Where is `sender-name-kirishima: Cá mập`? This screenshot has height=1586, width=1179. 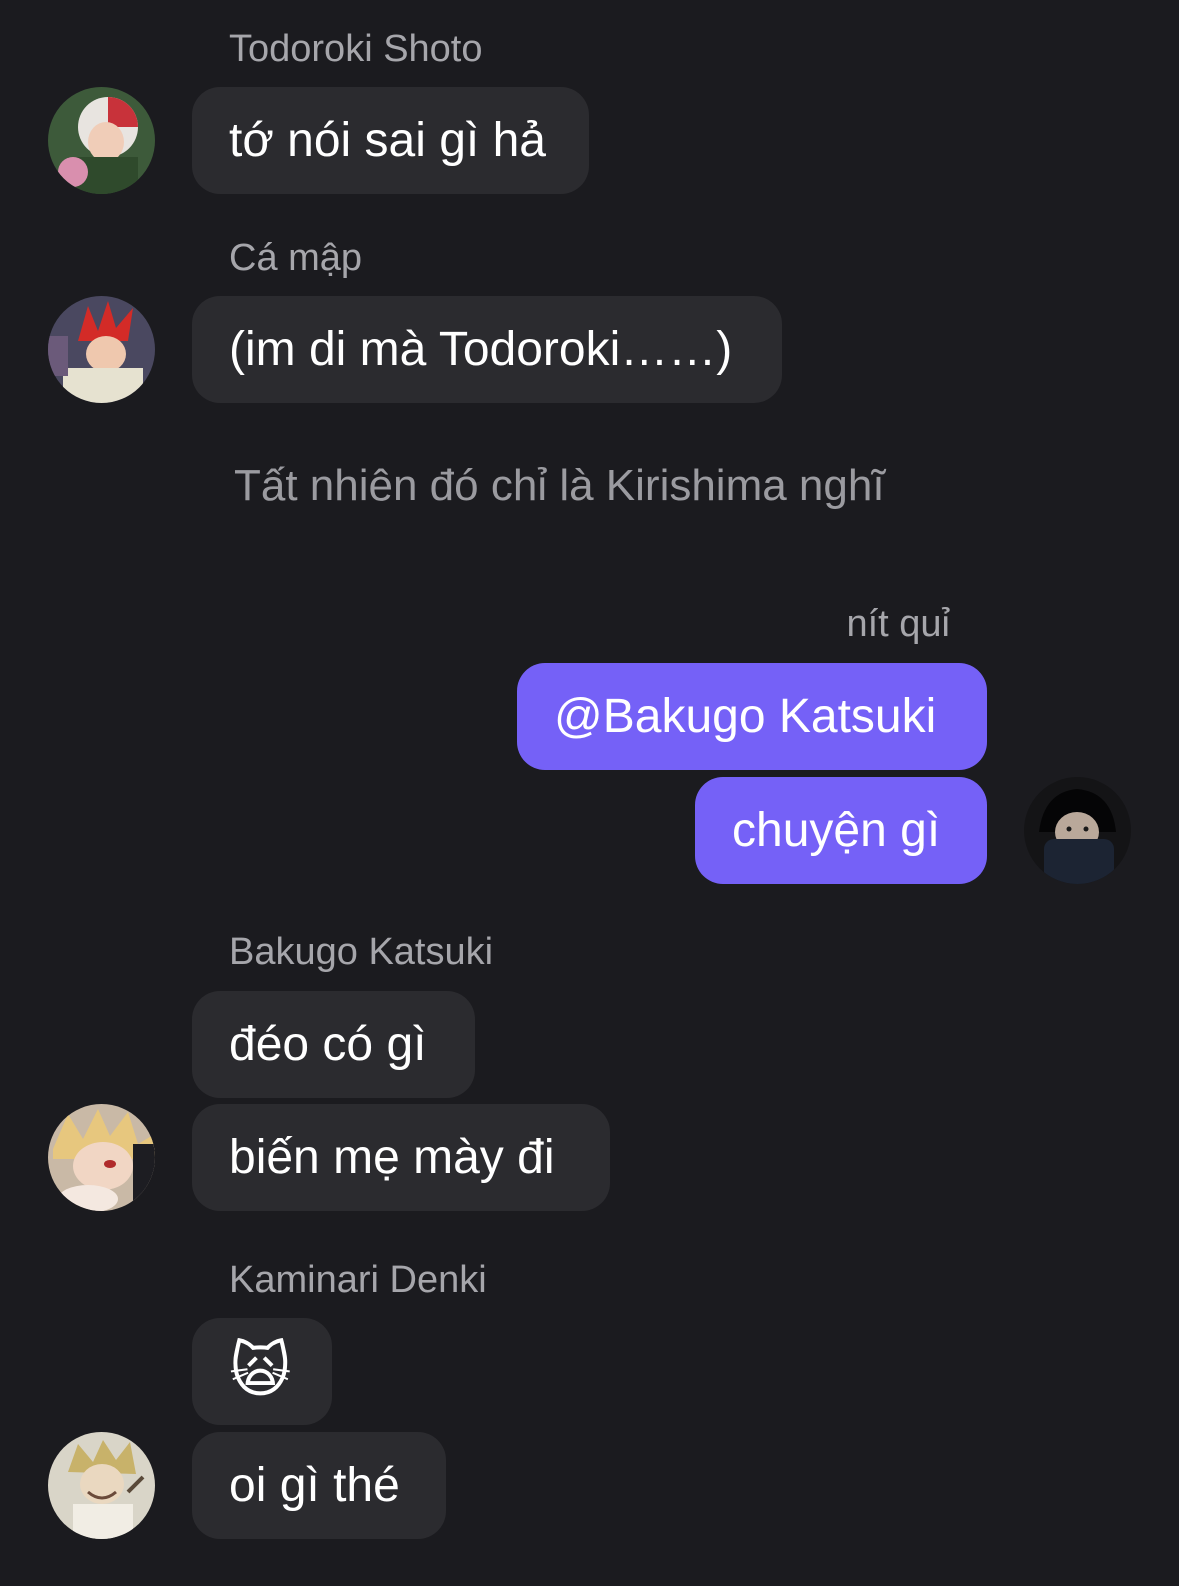 sender-name-kirishima: Cá mập is located at coordinates (296, 258).